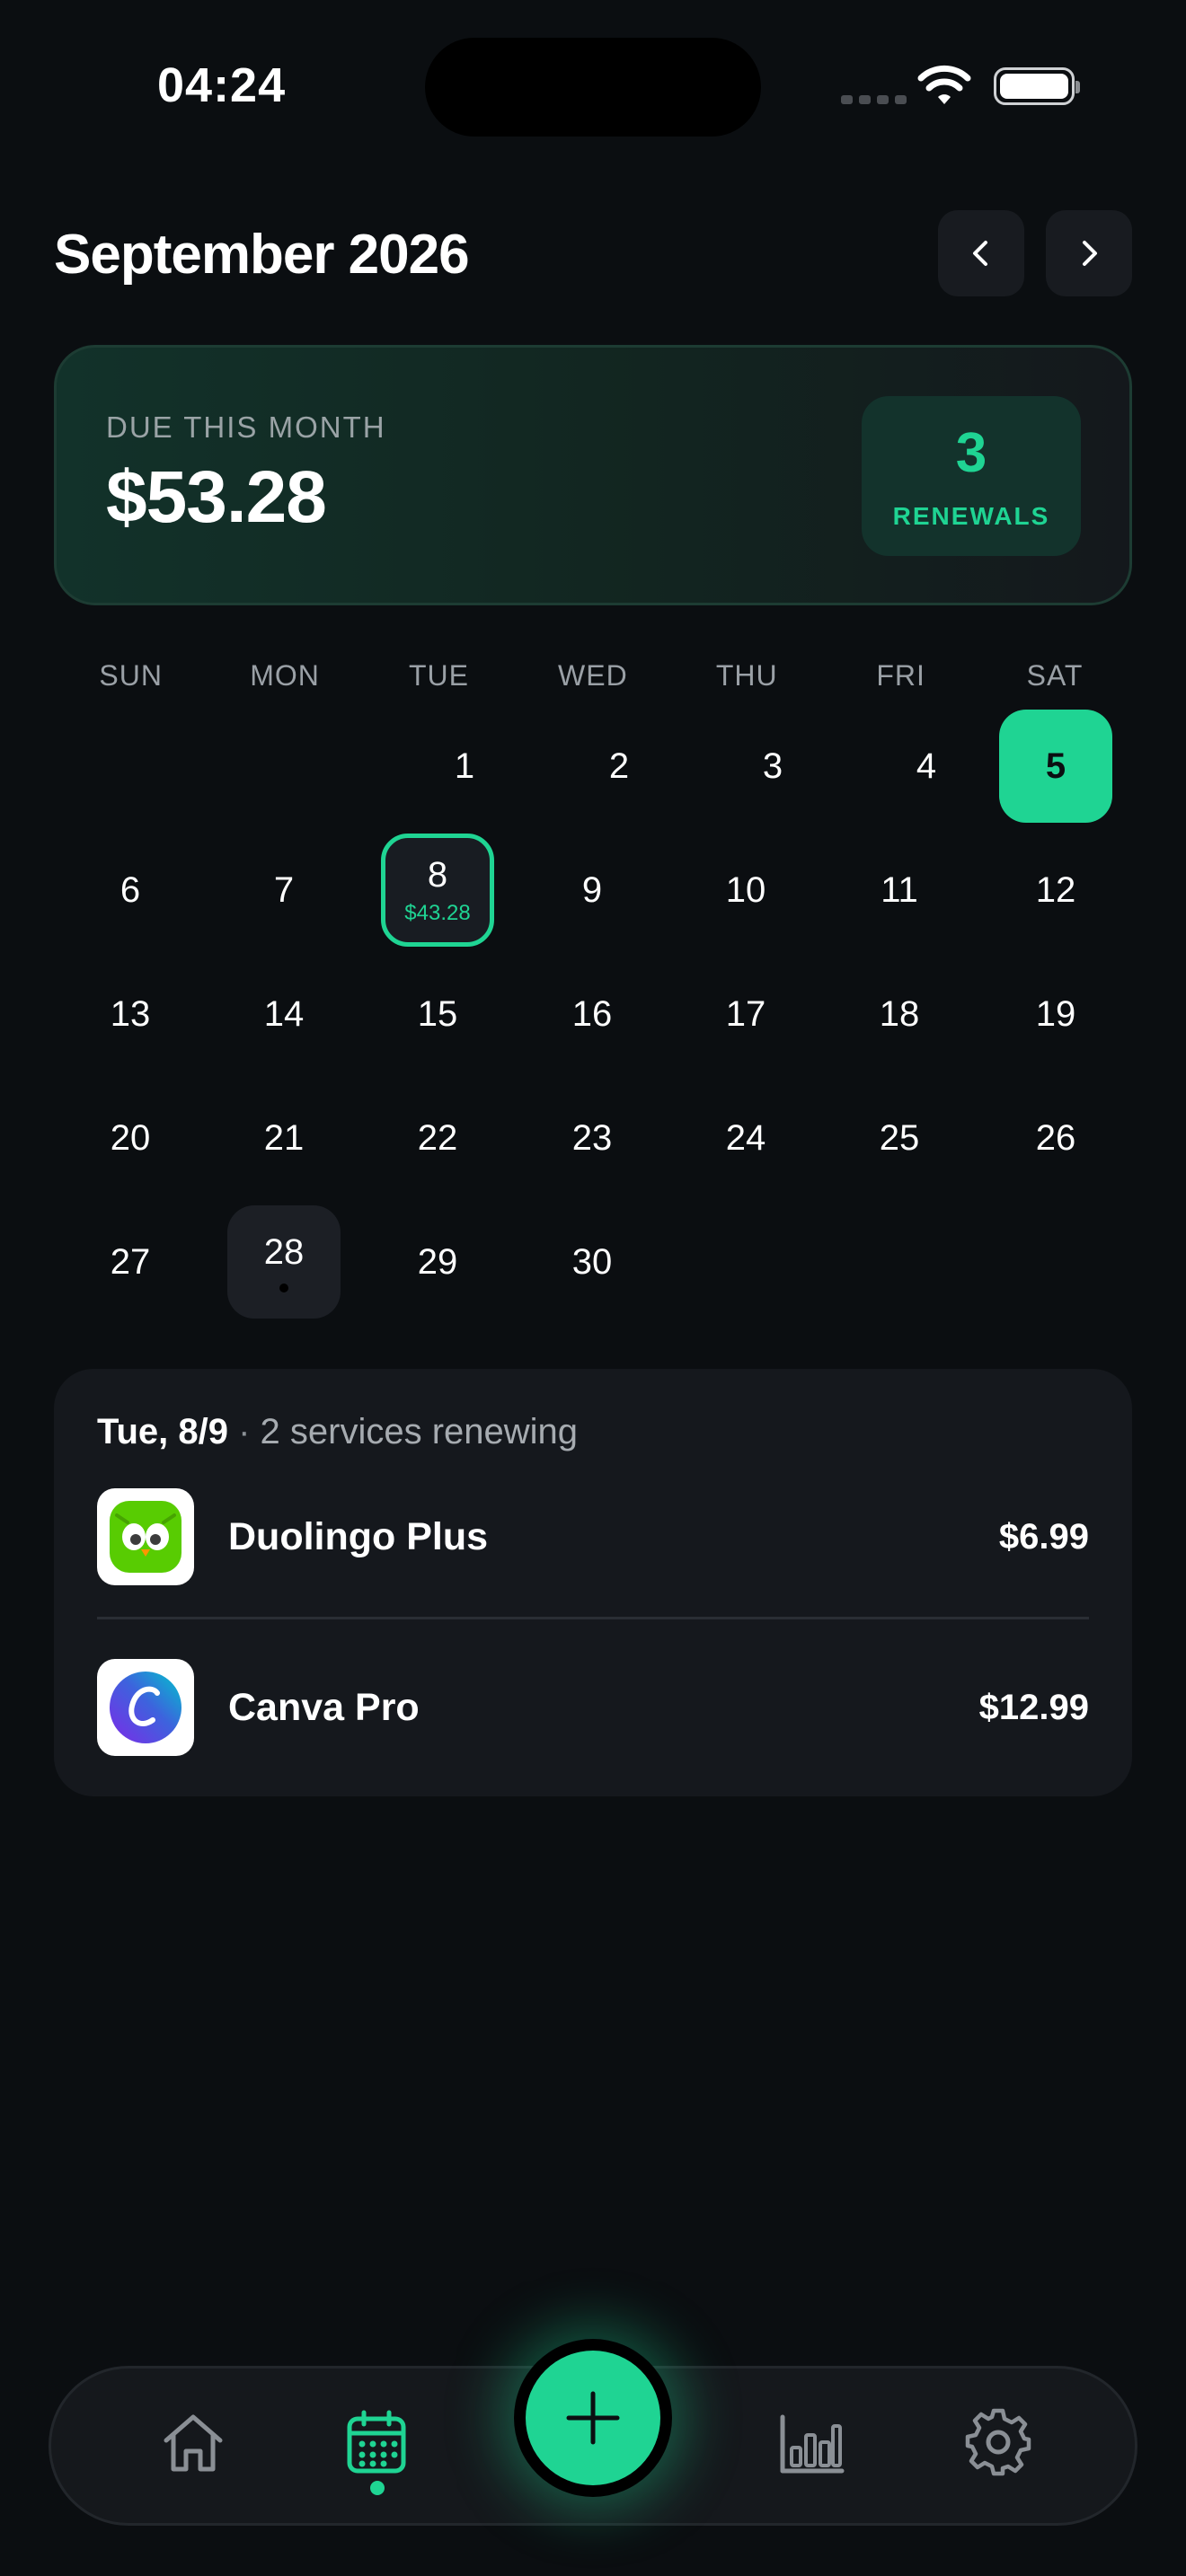 Image resolution: width=1186 pixels, height=2576 pixels. I want to click on calendar-day: 18, so click(899, 1014).